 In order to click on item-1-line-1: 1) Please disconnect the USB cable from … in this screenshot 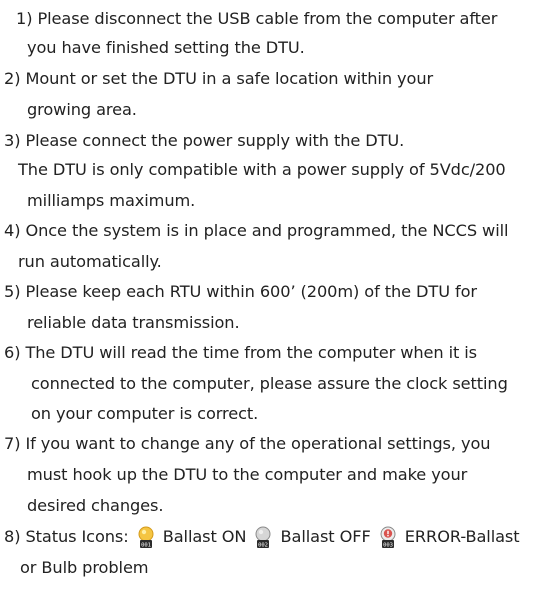, I will do `click(257, 18)`.